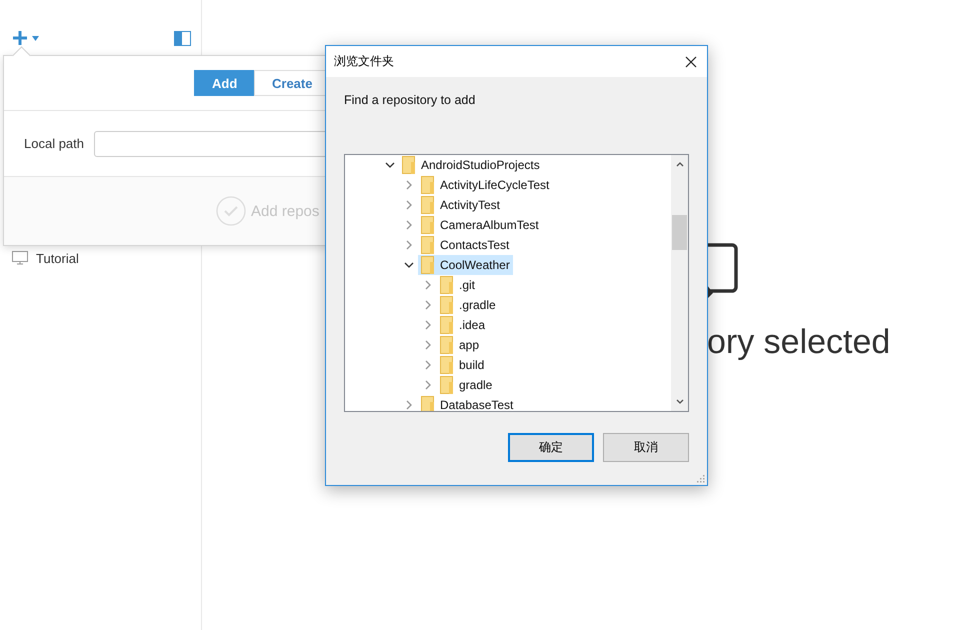 The image size is (977, 630). What do you see at coordinates (20, 258) in the screenshot?
I see `monitor-icon` at bounding box center [20, 258].